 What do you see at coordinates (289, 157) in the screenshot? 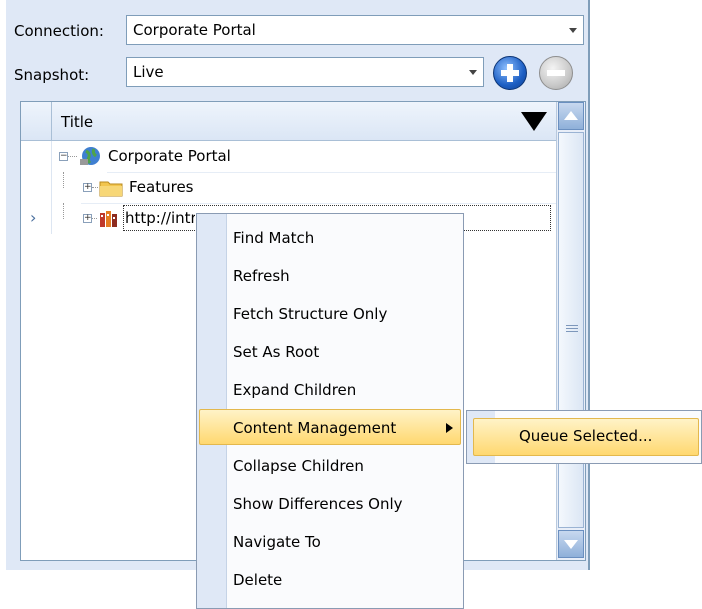
I see `tree-row: − Corporate Portal` at bounding box center [289, 157].